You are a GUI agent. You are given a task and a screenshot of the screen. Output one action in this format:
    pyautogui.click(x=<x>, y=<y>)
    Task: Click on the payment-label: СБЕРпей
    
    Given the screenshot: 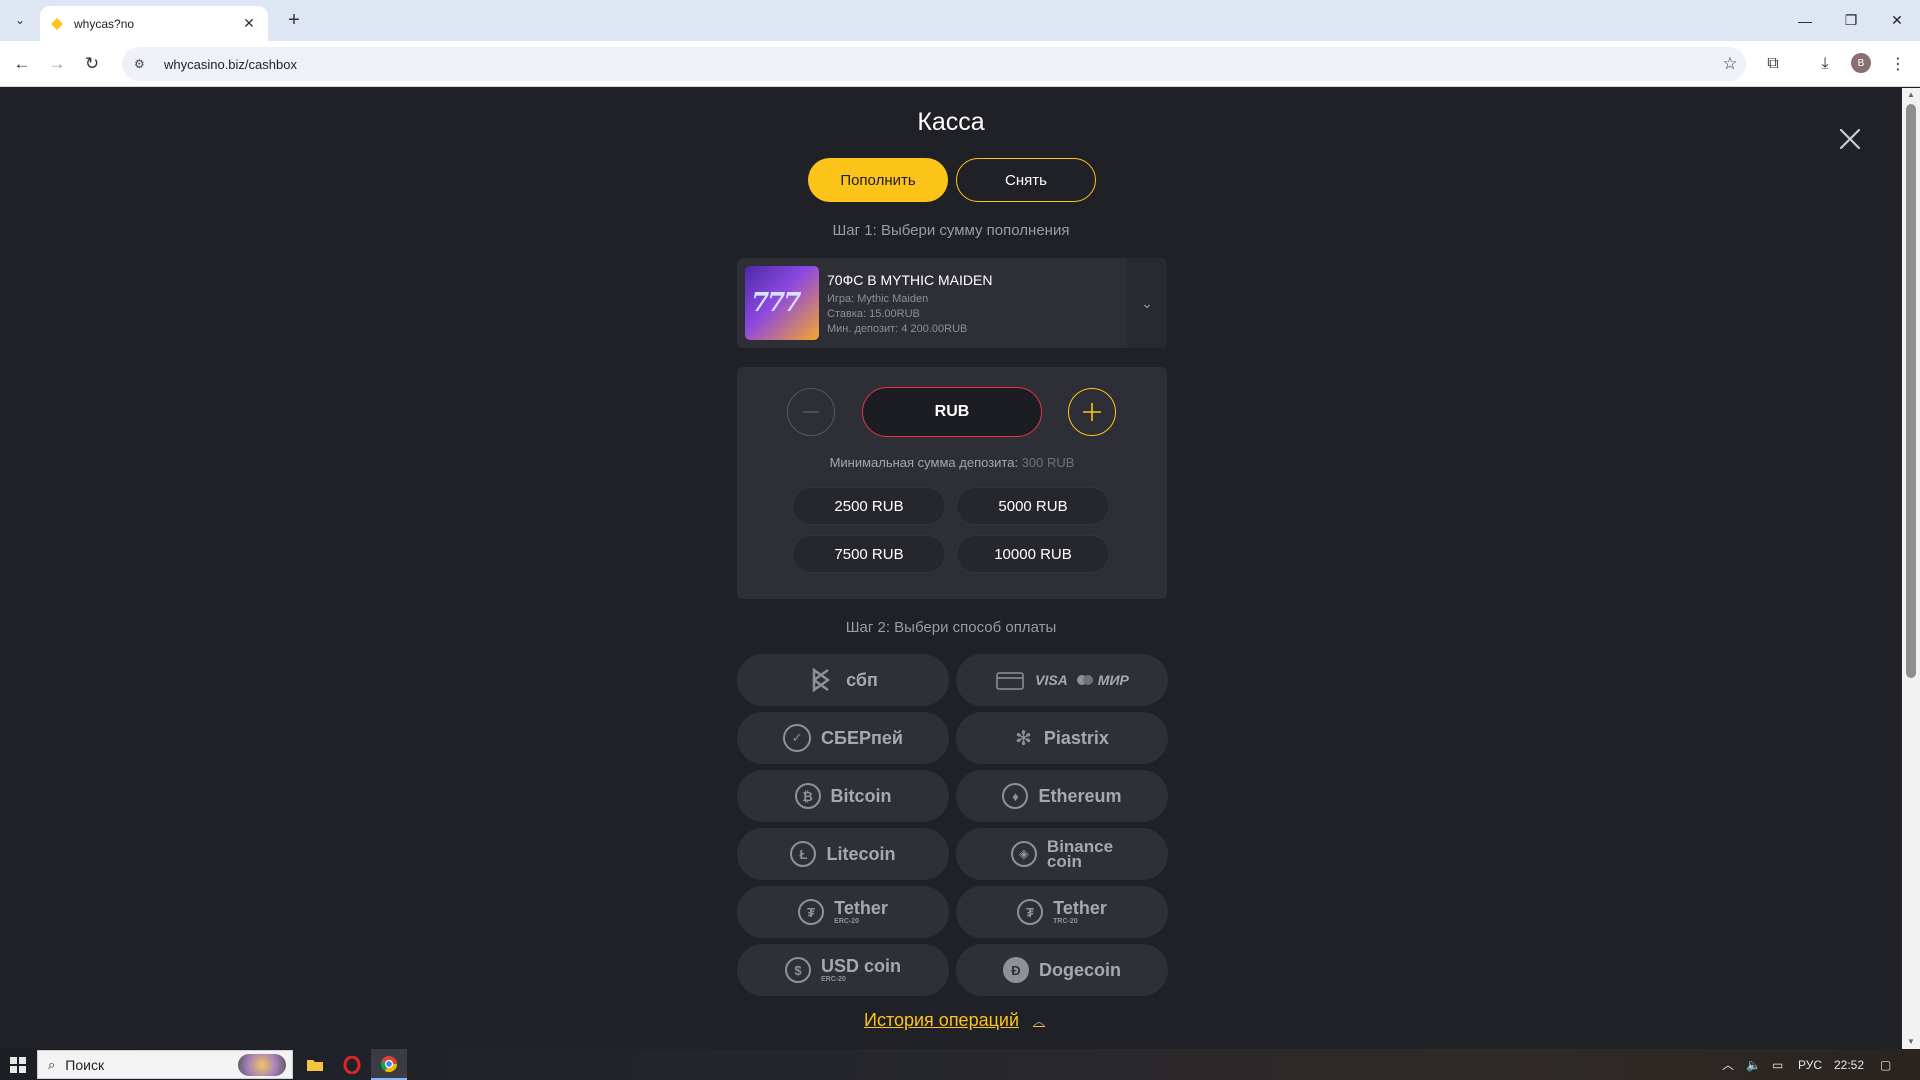 What is the action you would take?
    pyautogui.click(x=862, y=738)
    